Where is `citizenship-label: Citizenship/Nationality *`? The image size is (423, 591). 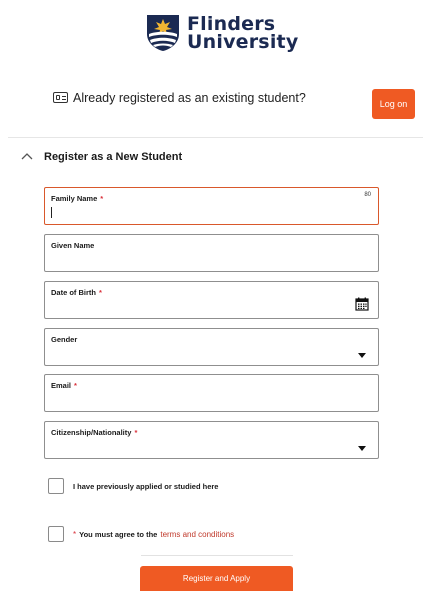
citizenship-label: Citizenship/Nationality * is located at coordinates (94, 432).